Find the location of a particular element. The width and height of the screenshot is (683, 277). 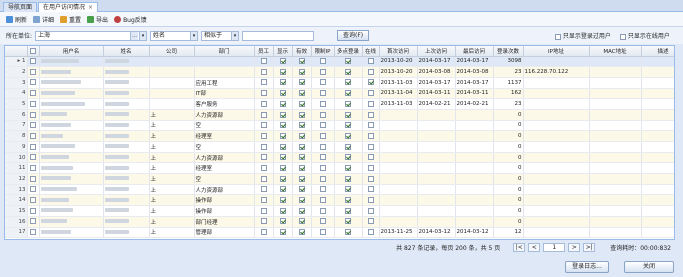

page-number-input: 1 is located at coordinates (554, 247).